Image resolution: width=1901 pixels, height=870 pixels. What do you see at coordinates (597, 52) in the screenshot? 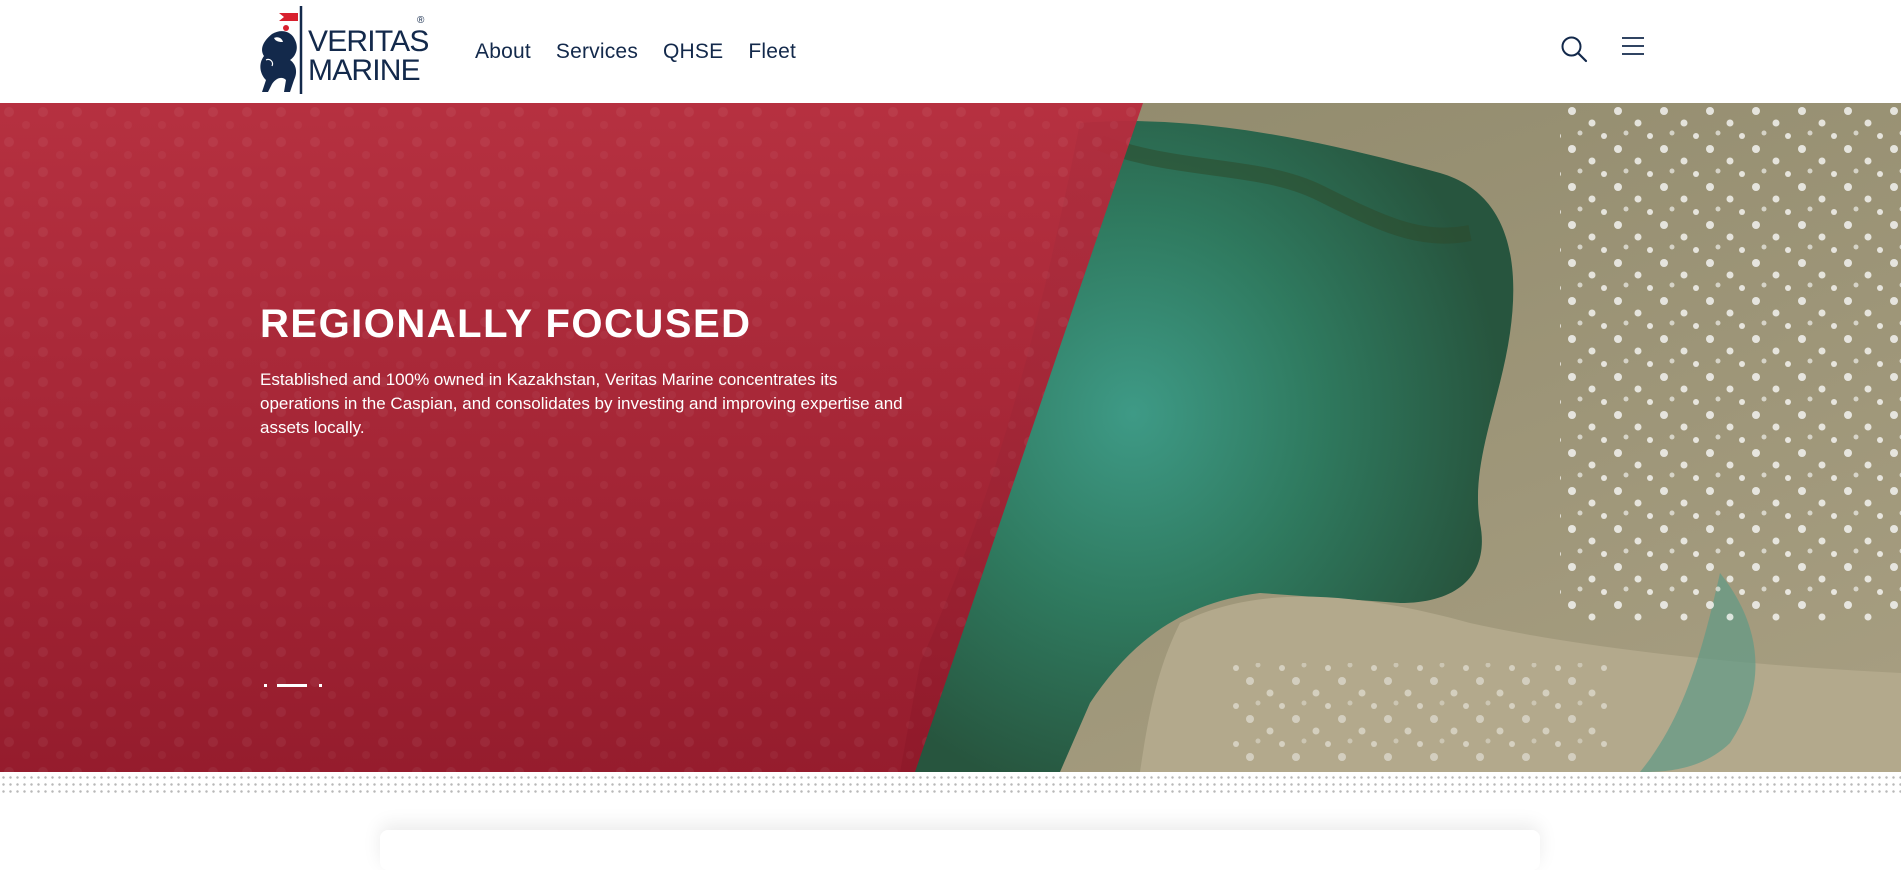
I see `nav-link-services: Services` at bounding box center [597, 52].